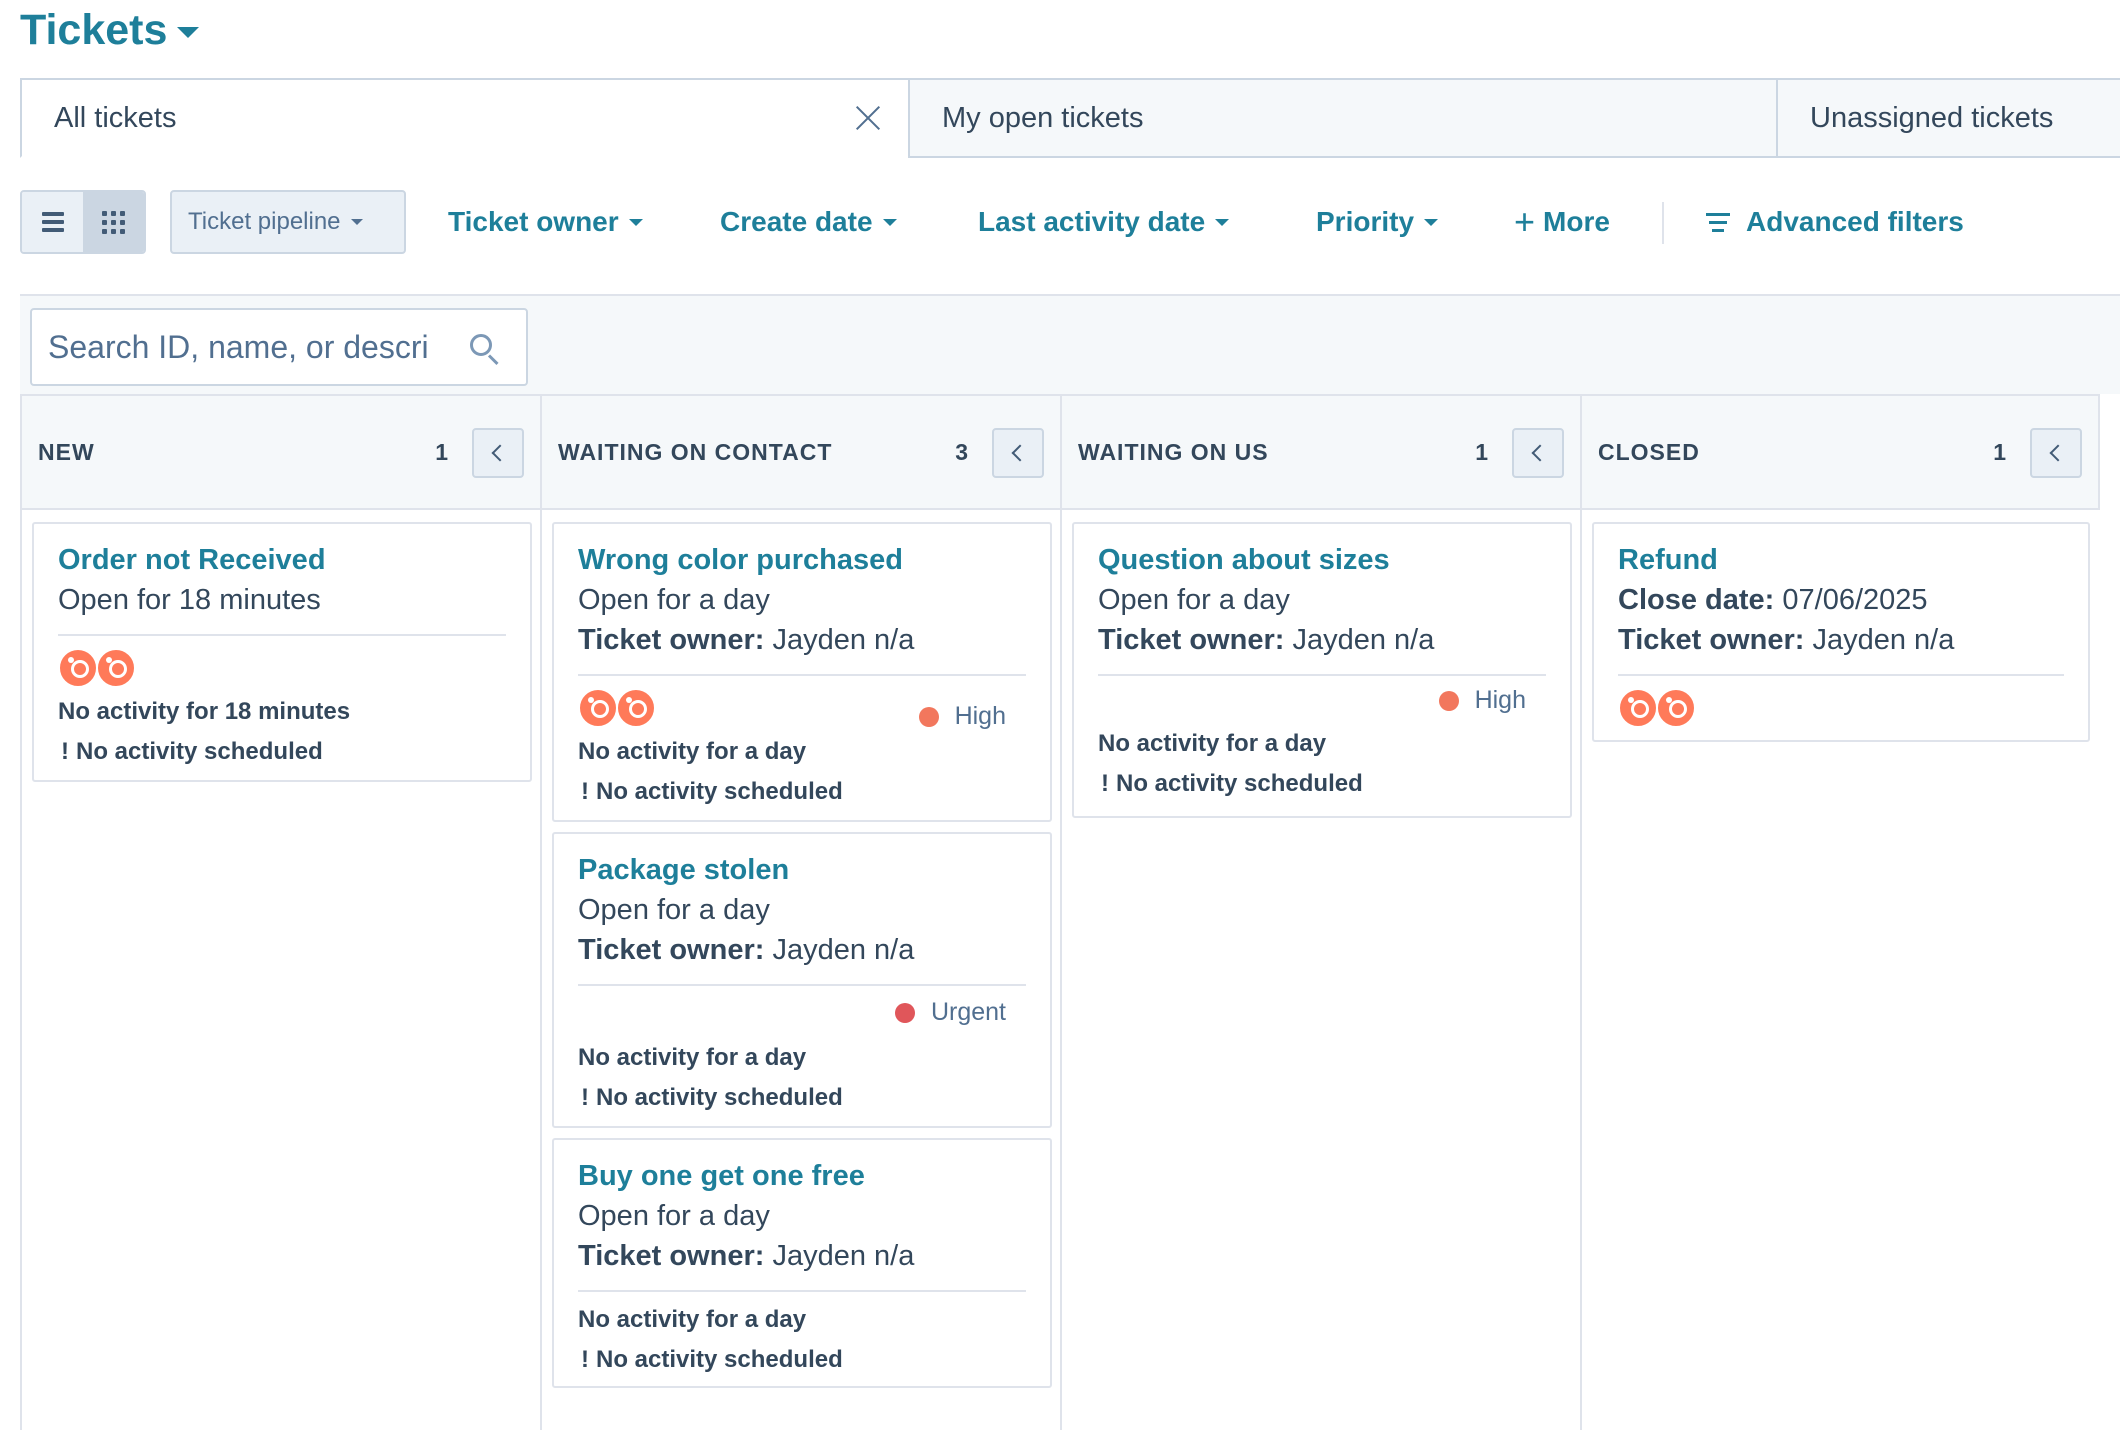 The image size is (2120, 1430). I want to click on close-date-label: Close date:, so click(1696, 600).